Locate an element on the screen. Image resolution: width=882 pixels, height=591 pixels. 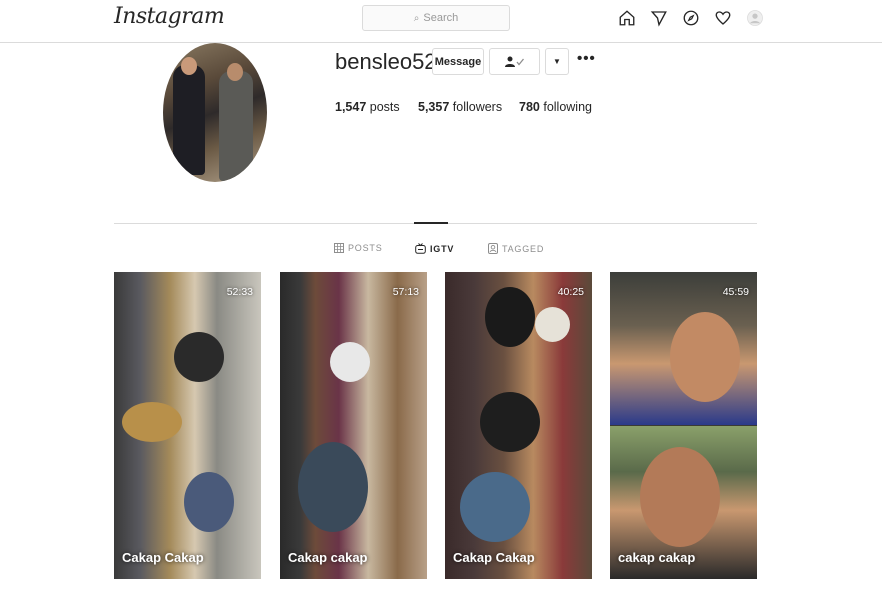
search-input: ⌕ Search is located at coordinates (436, 18).